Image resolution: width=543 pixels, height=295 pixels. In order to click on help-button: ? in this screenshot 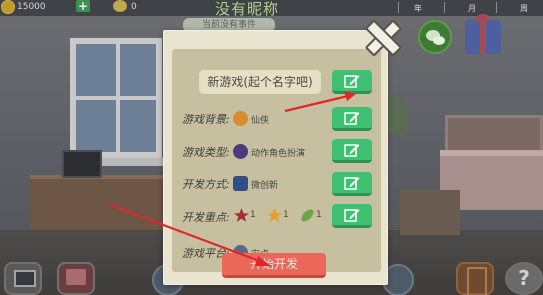, I will do `click(524, 278)`.